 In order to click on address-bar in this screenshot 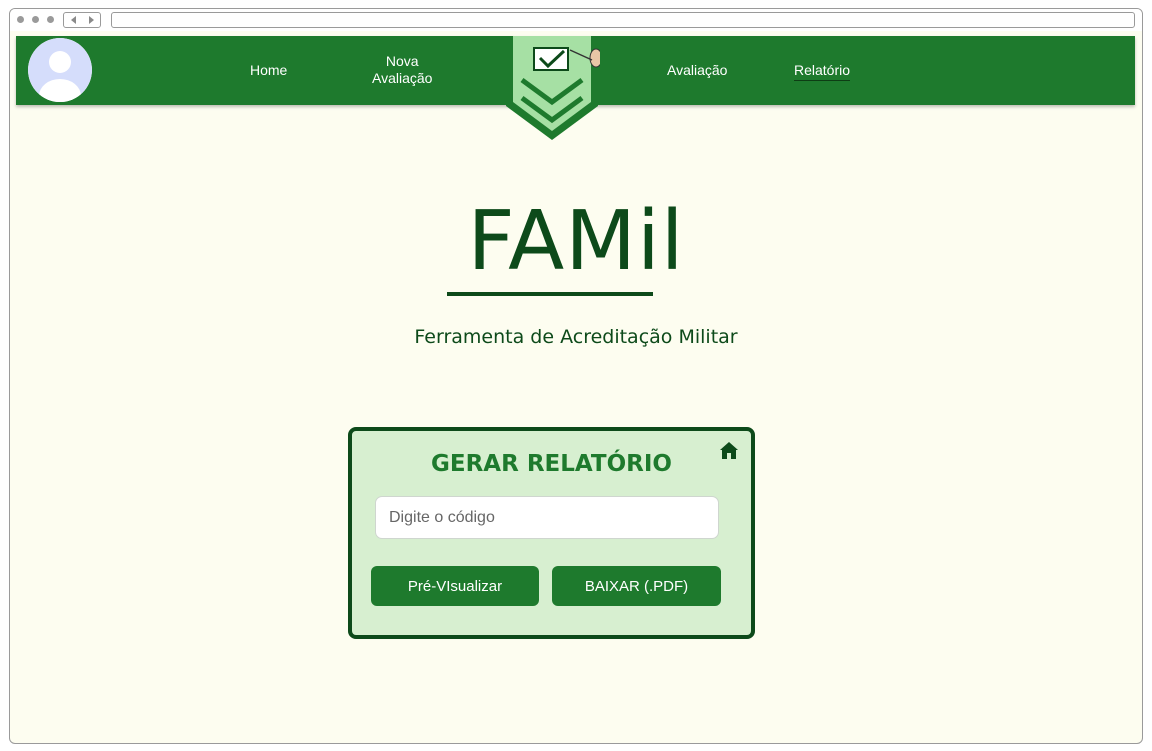, I will do `click(623, 20)`.